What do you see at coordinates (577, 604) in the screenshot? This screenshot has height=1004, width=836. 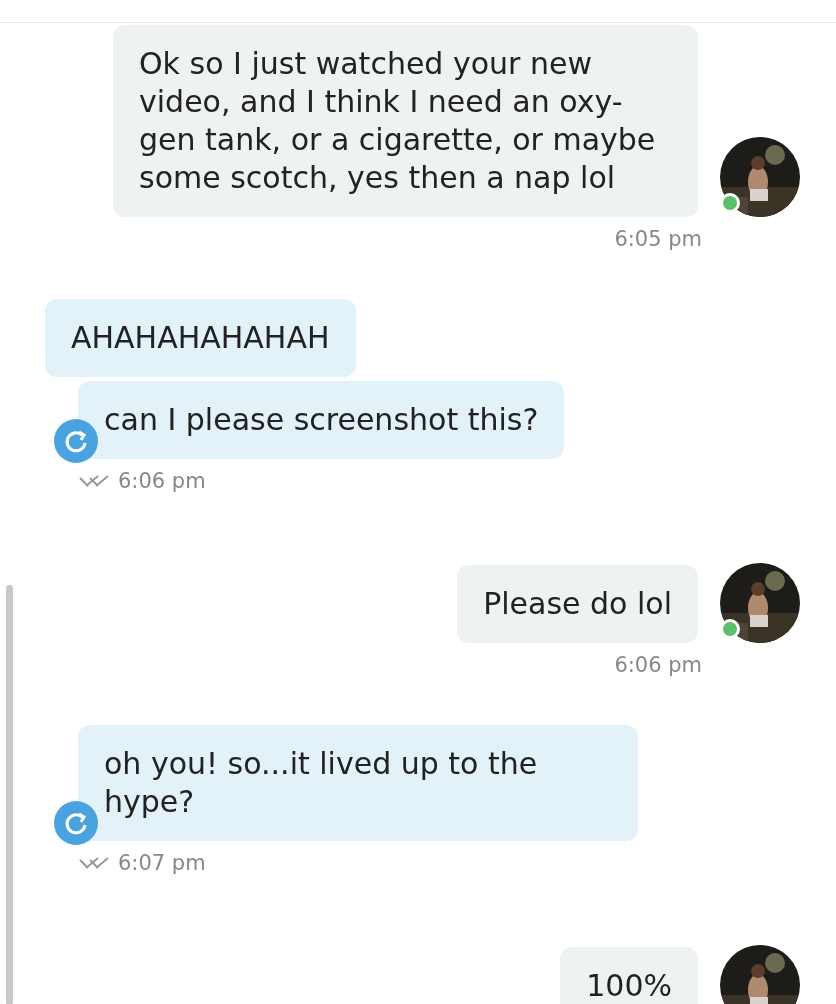 I see `message-bubble: Please do lol` at bounding box center [577, 604].